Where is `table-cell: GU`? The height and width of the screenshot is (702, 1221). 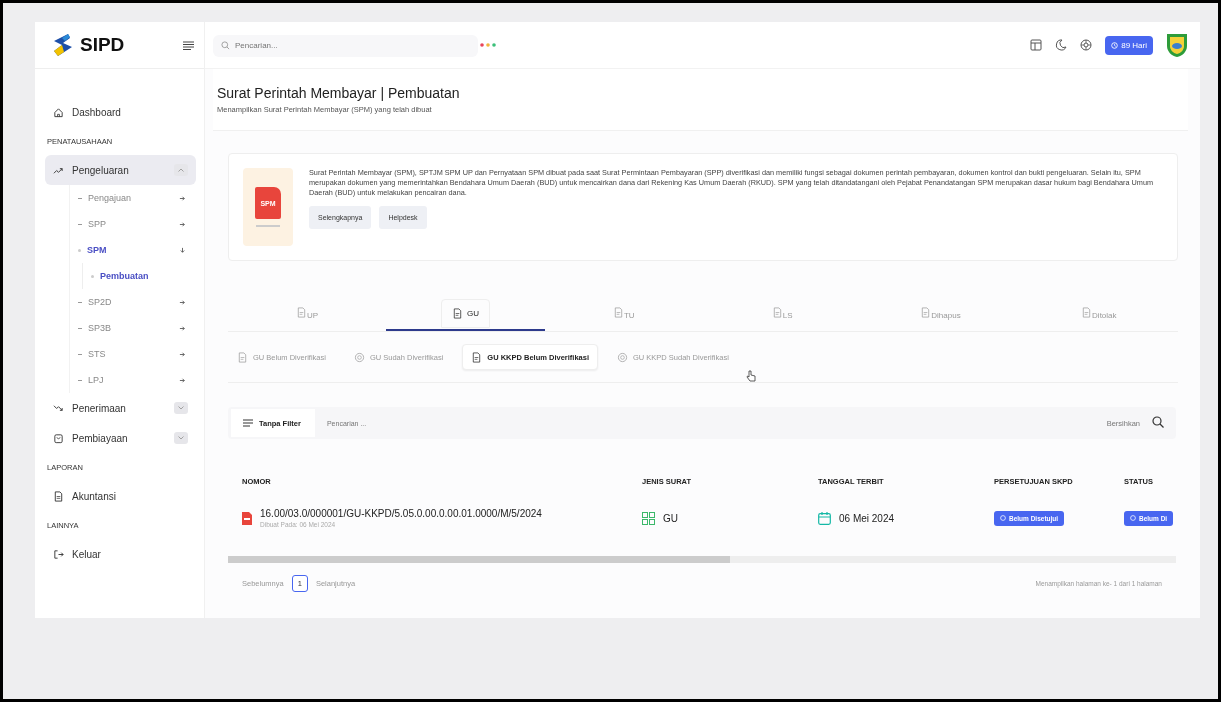 table-cell: GU is located at coordinates (670, 518).